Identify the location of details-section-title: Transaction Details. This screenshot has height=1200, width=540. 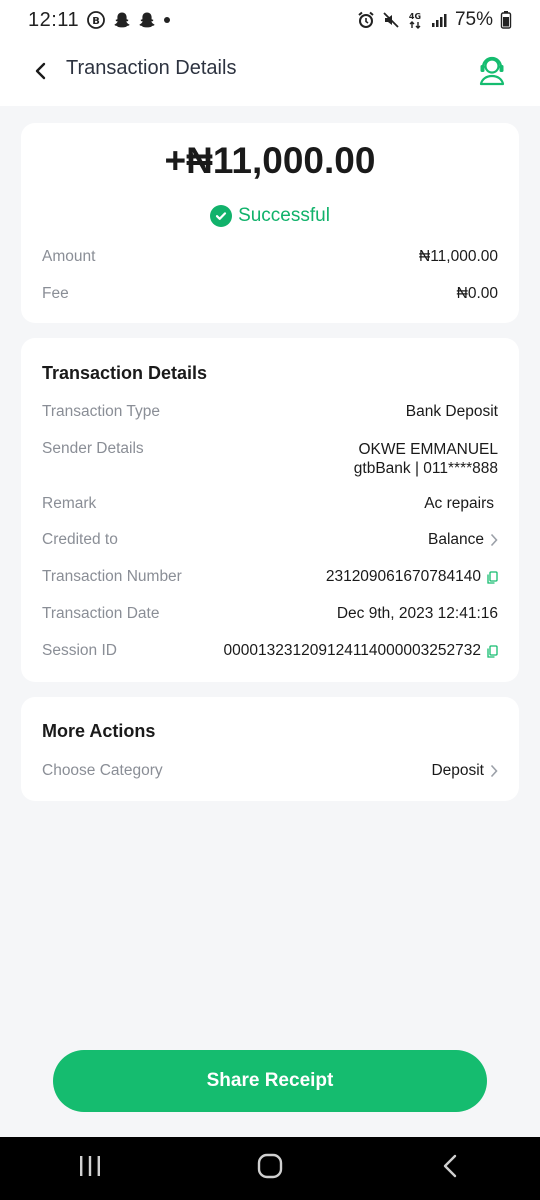
(125, 373).